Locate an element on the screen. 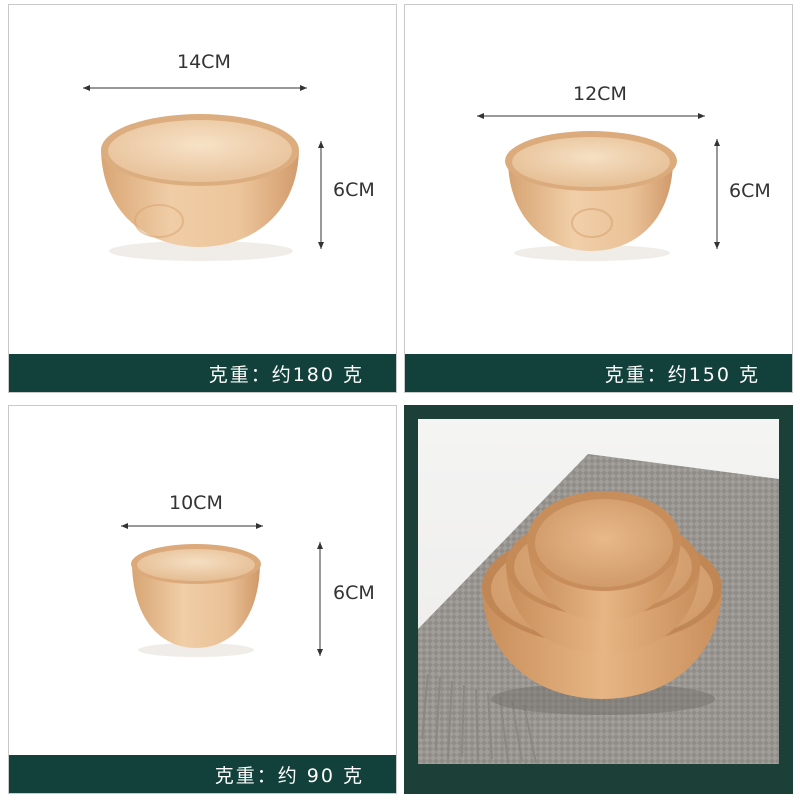 The image size is (800, 800). medium-bowl-illustration is located at coordinates (598, 187).